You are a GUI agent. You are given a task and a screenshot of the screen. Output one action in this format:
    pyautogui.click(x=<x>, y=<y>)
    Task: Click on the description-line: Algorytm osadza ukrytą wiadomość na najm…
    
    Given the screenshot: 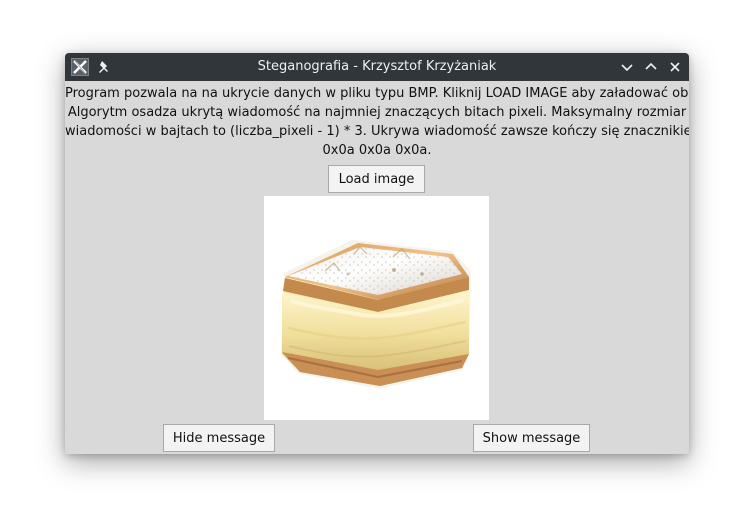 What is the action you would take?
    pyautogui.click(x=377, y=112)
    